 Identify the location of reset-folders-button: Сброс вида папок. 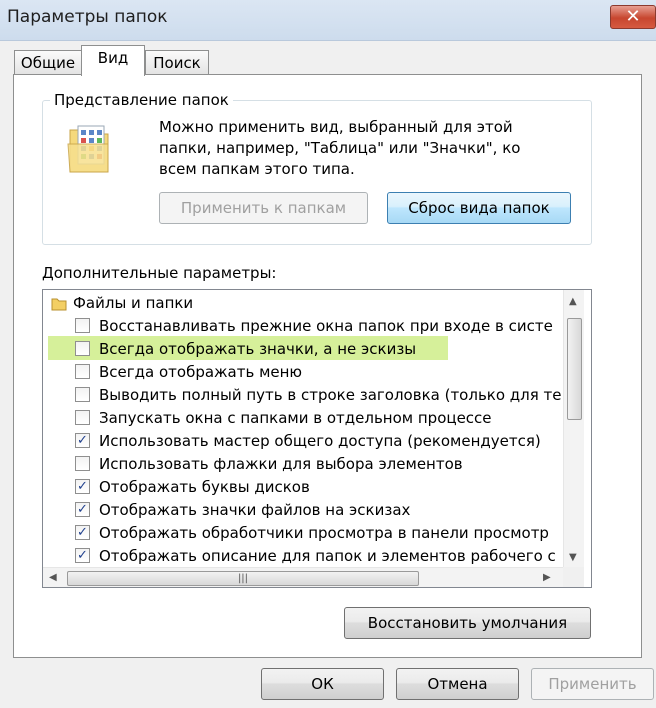
(479, 208).